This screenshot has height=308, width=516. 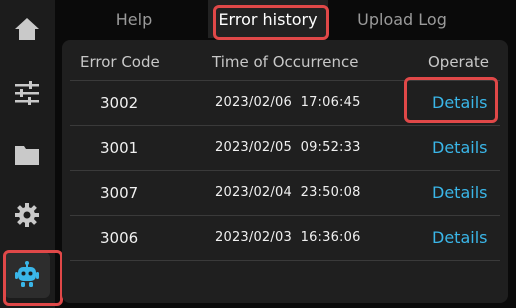 I want to click on table-row: 3006 2023/02/03 16:36:06 Details, so click(x=285, y=238).